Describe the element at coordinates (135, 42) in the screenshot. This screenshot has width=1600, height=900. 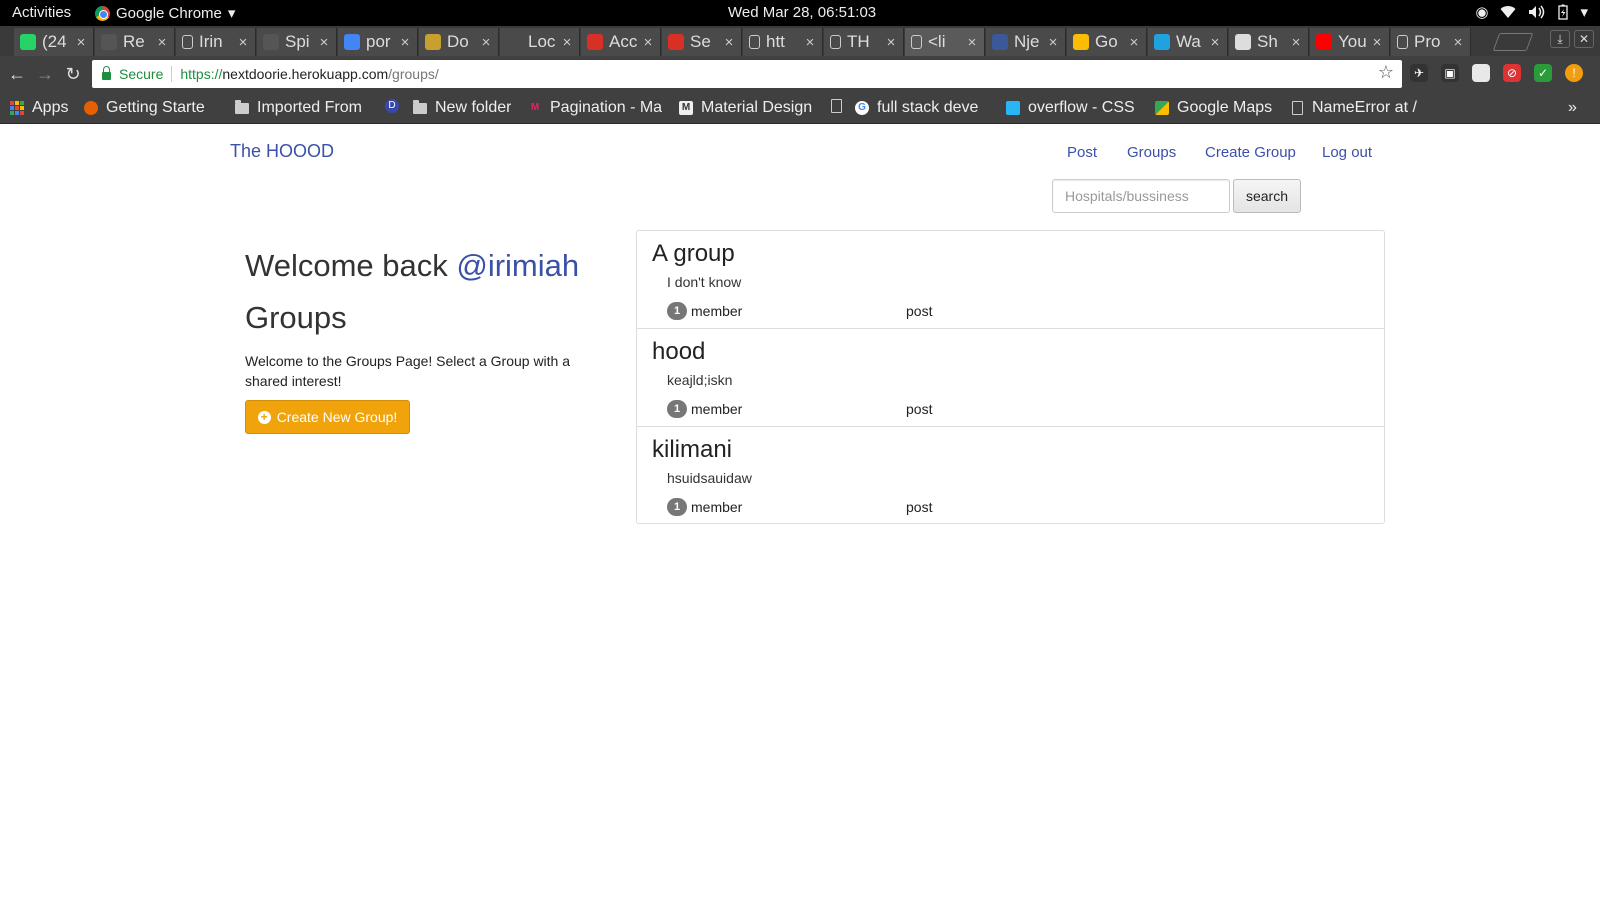
I see `browser-tab: Re ×` at that location.